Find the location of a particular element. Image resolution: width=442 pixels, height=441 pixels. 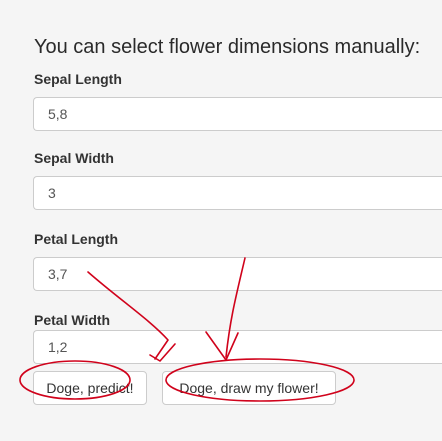

sepal-length-input: 5,8 is located at coordinates (237, 114).